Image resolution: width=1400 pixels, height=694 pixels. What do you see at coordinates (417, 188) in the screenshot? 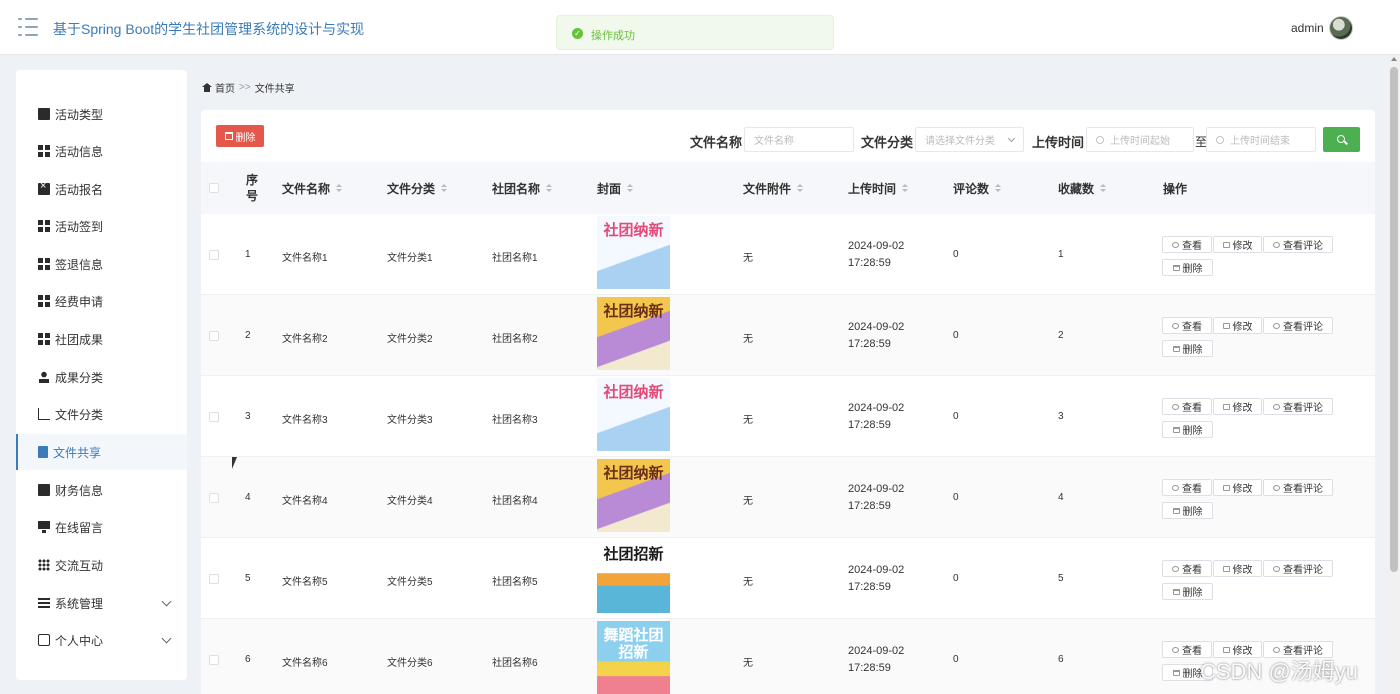
I see `col-file-category: 文件分类` at bounding box center [417, 188].